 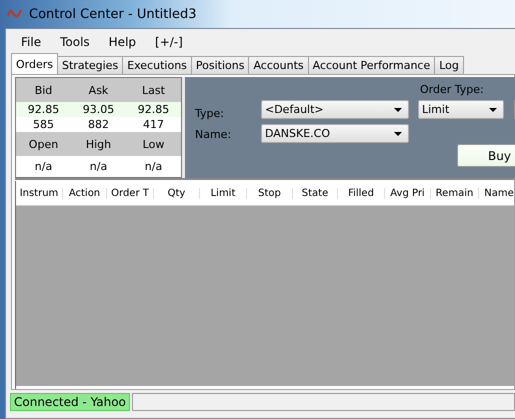 I want to click on order-type-label: Order Type:, so click(x=452, y=89).